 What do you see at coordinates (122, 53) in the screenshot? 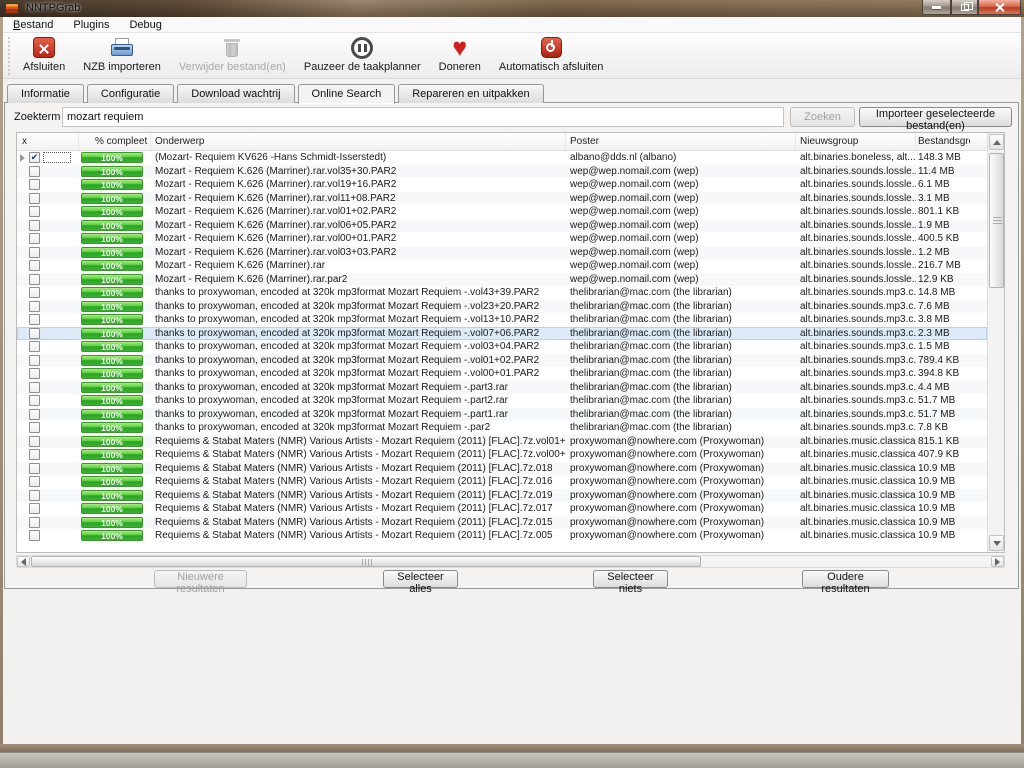
I see `toolbar-item-nzb-import: NZB importeren` at bounding box center [122, 53].